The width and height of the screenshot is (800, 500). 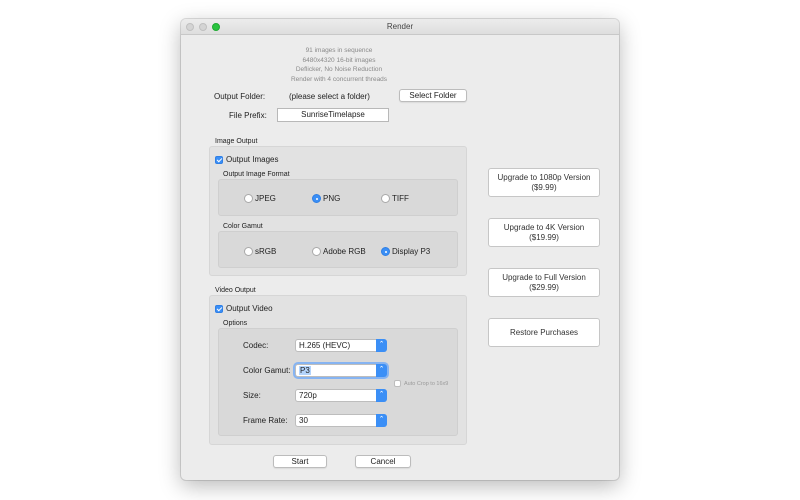 What do you see at coordinates (308, 395) in the screenshot?
I see `size-value: 720p` at bounding box center [308, 395].